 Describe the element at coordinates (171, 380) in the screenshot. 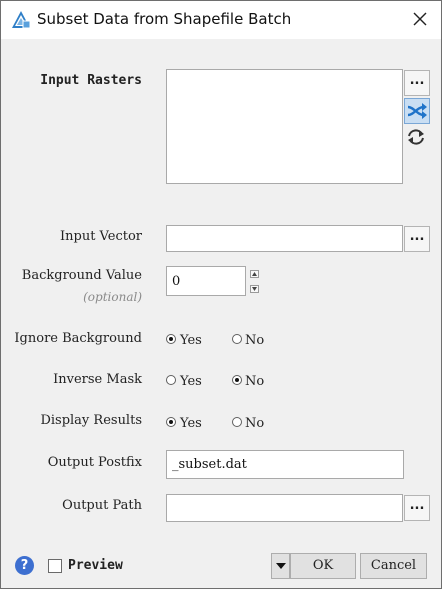

I see `inverse-mask-yes-radio` at that location.